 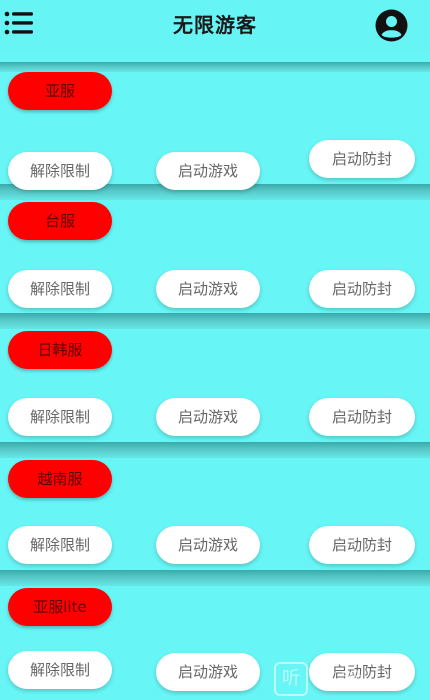 What do you see at coordinates (60, 607) in the screenshot?
I see `server-tag-asia-lite: 亚服lite` at bounding box center [60, 607].